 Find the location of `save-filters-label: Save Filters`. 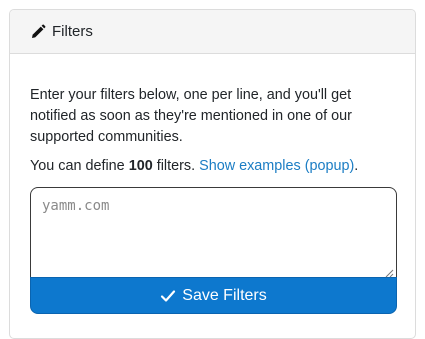

save-filters-label: Save Filters is located at coordinates (224, 295).